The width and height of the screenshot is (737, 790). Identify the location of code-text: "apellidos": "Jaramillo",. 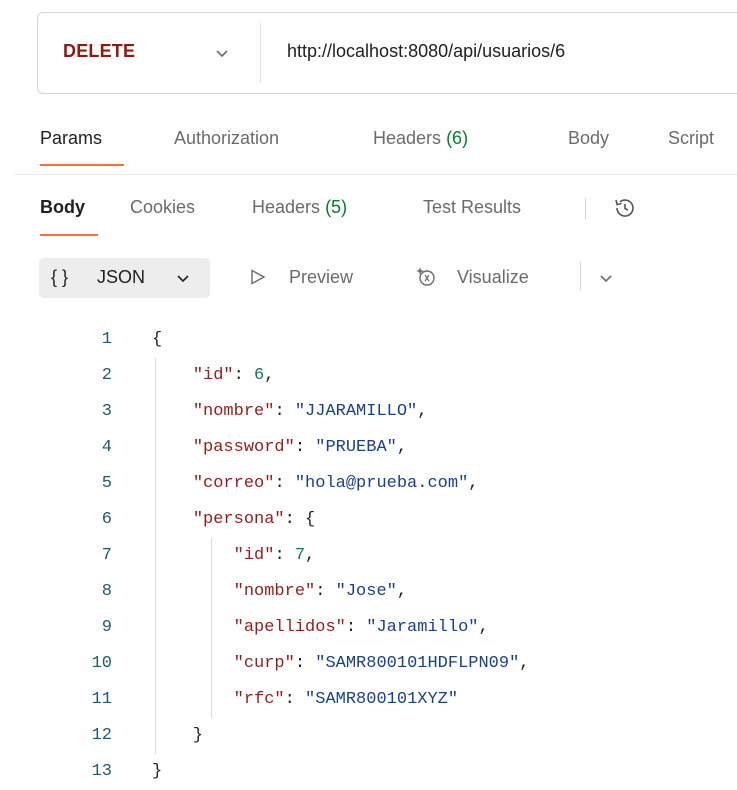
(361, 627).